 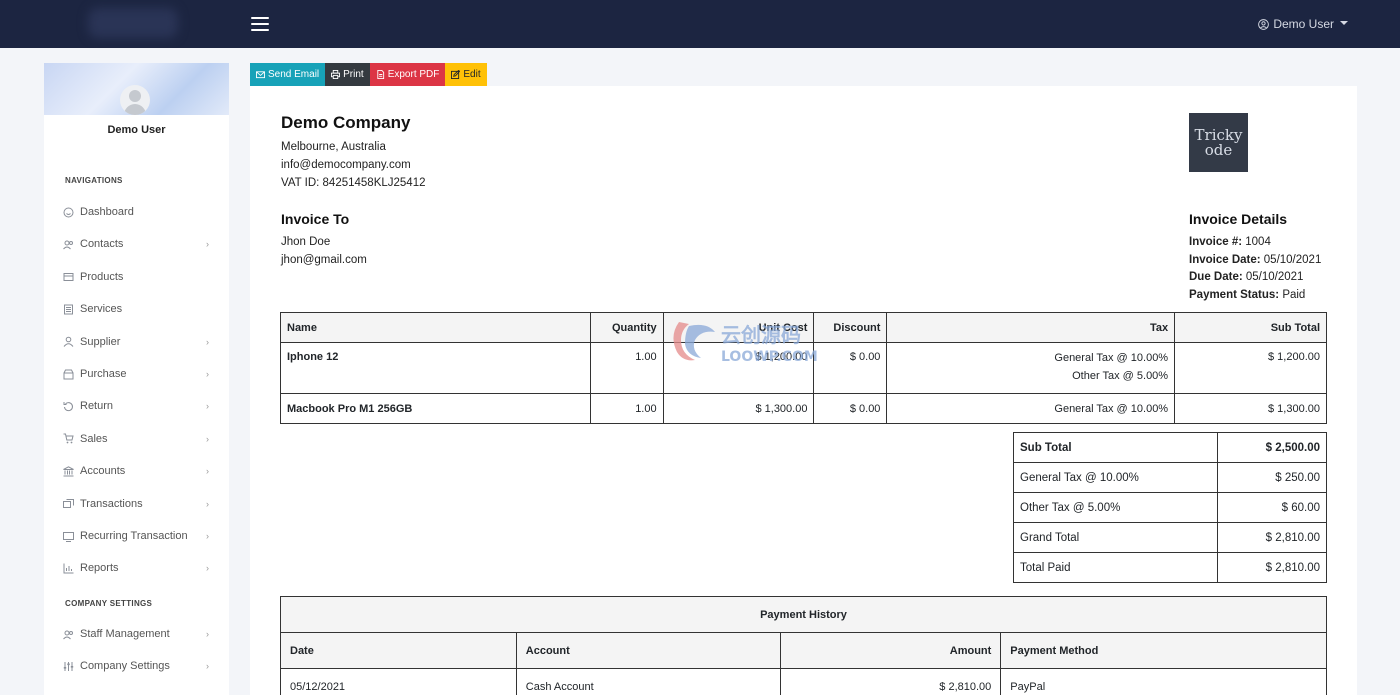 I want to click on sidebar-item-products: Products, so click(x=136, y=277).